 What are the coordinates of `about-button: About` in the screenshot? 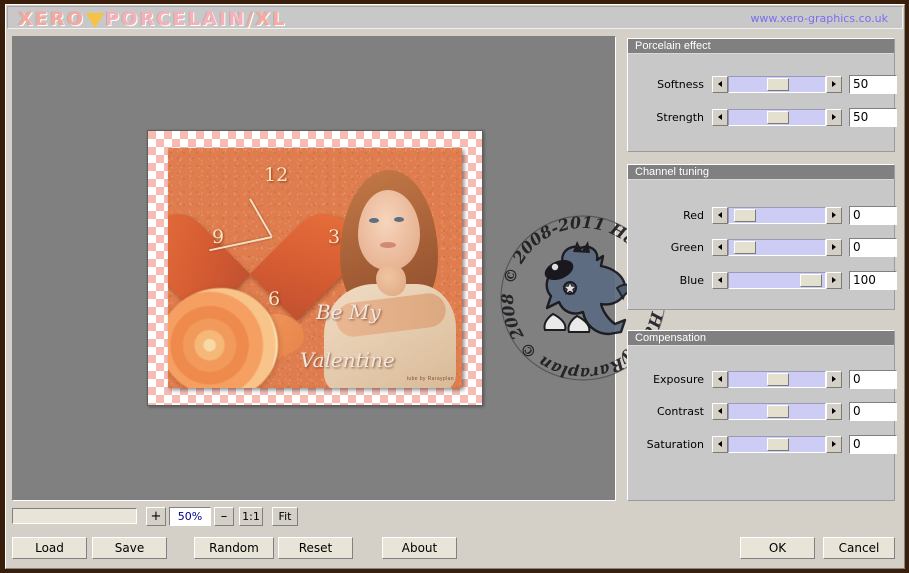 It's located at (419, 548).